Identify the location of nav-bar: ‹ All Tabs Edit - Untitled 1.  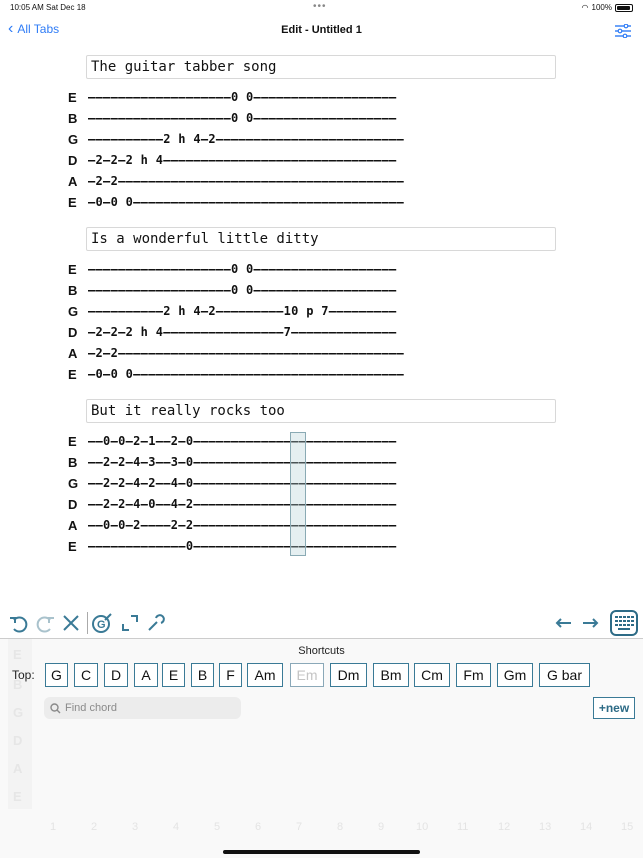
(321, 32).